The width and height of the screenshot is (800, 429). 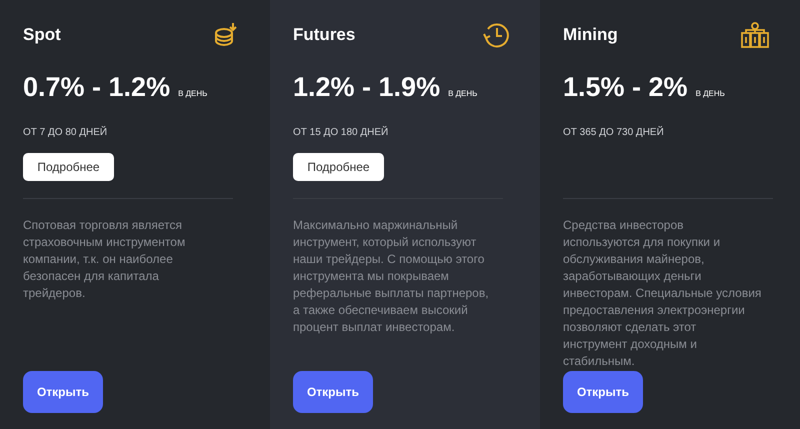 I want to click on rate-range: 1.5% - 2%, so click(x=625, y=87).